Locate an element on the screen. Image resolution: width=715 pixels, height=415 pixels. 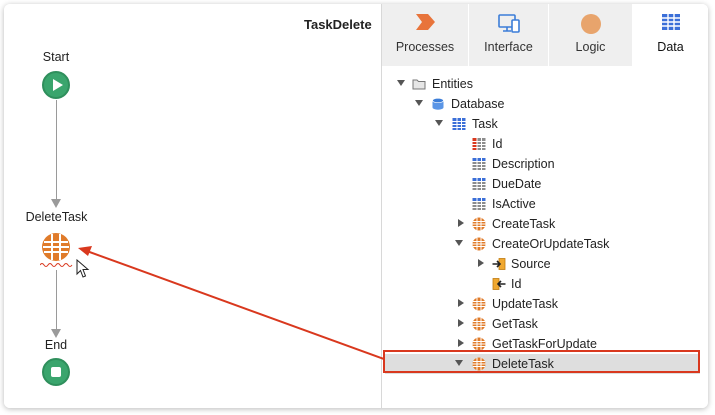
tree-item-attribute-isactive: IsActive is located at coordinates (545, 204).